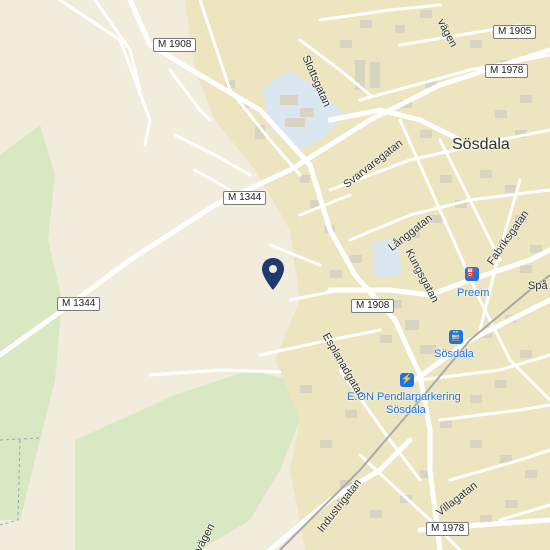  I want to click on street-label-spa: Spå, so click(538, 286).